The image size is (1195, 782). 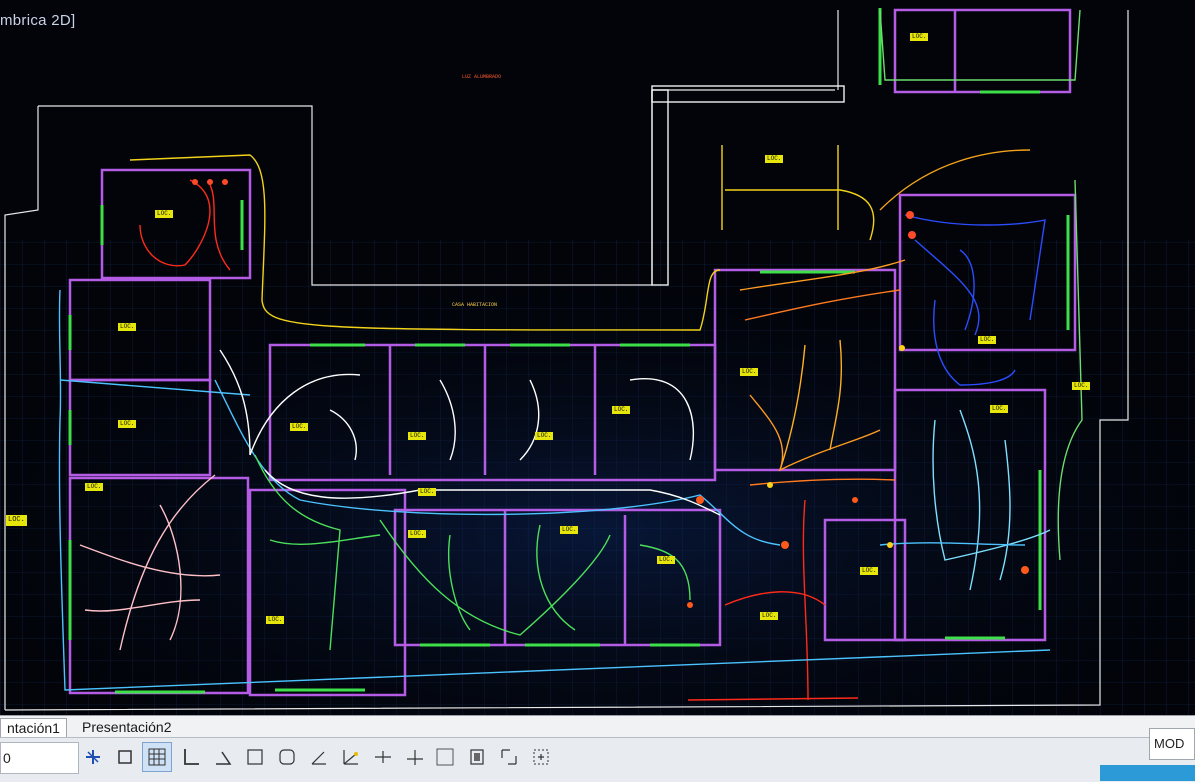 What do you see at coordinates (157, 757) in the screenshot?
I see `grid-icon` at bounding box center [157, 757].